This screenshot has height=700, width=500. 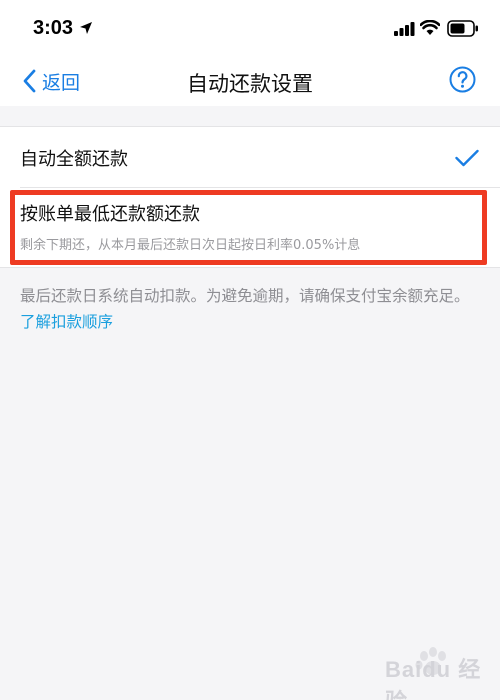 I want to click on status-bar: 3:03, so click(x=250, y=29).